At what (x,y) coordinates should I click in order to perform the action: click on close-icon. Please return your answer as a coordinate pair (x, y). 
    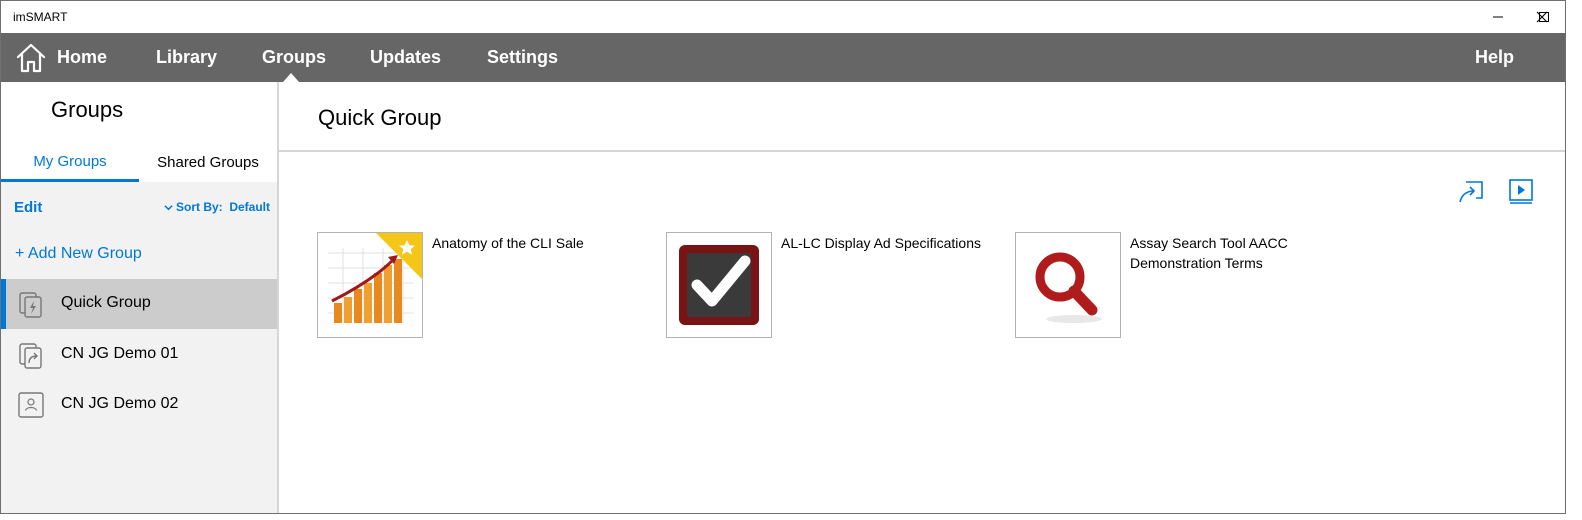
    Looking at the image, I should click on (1542, 17).